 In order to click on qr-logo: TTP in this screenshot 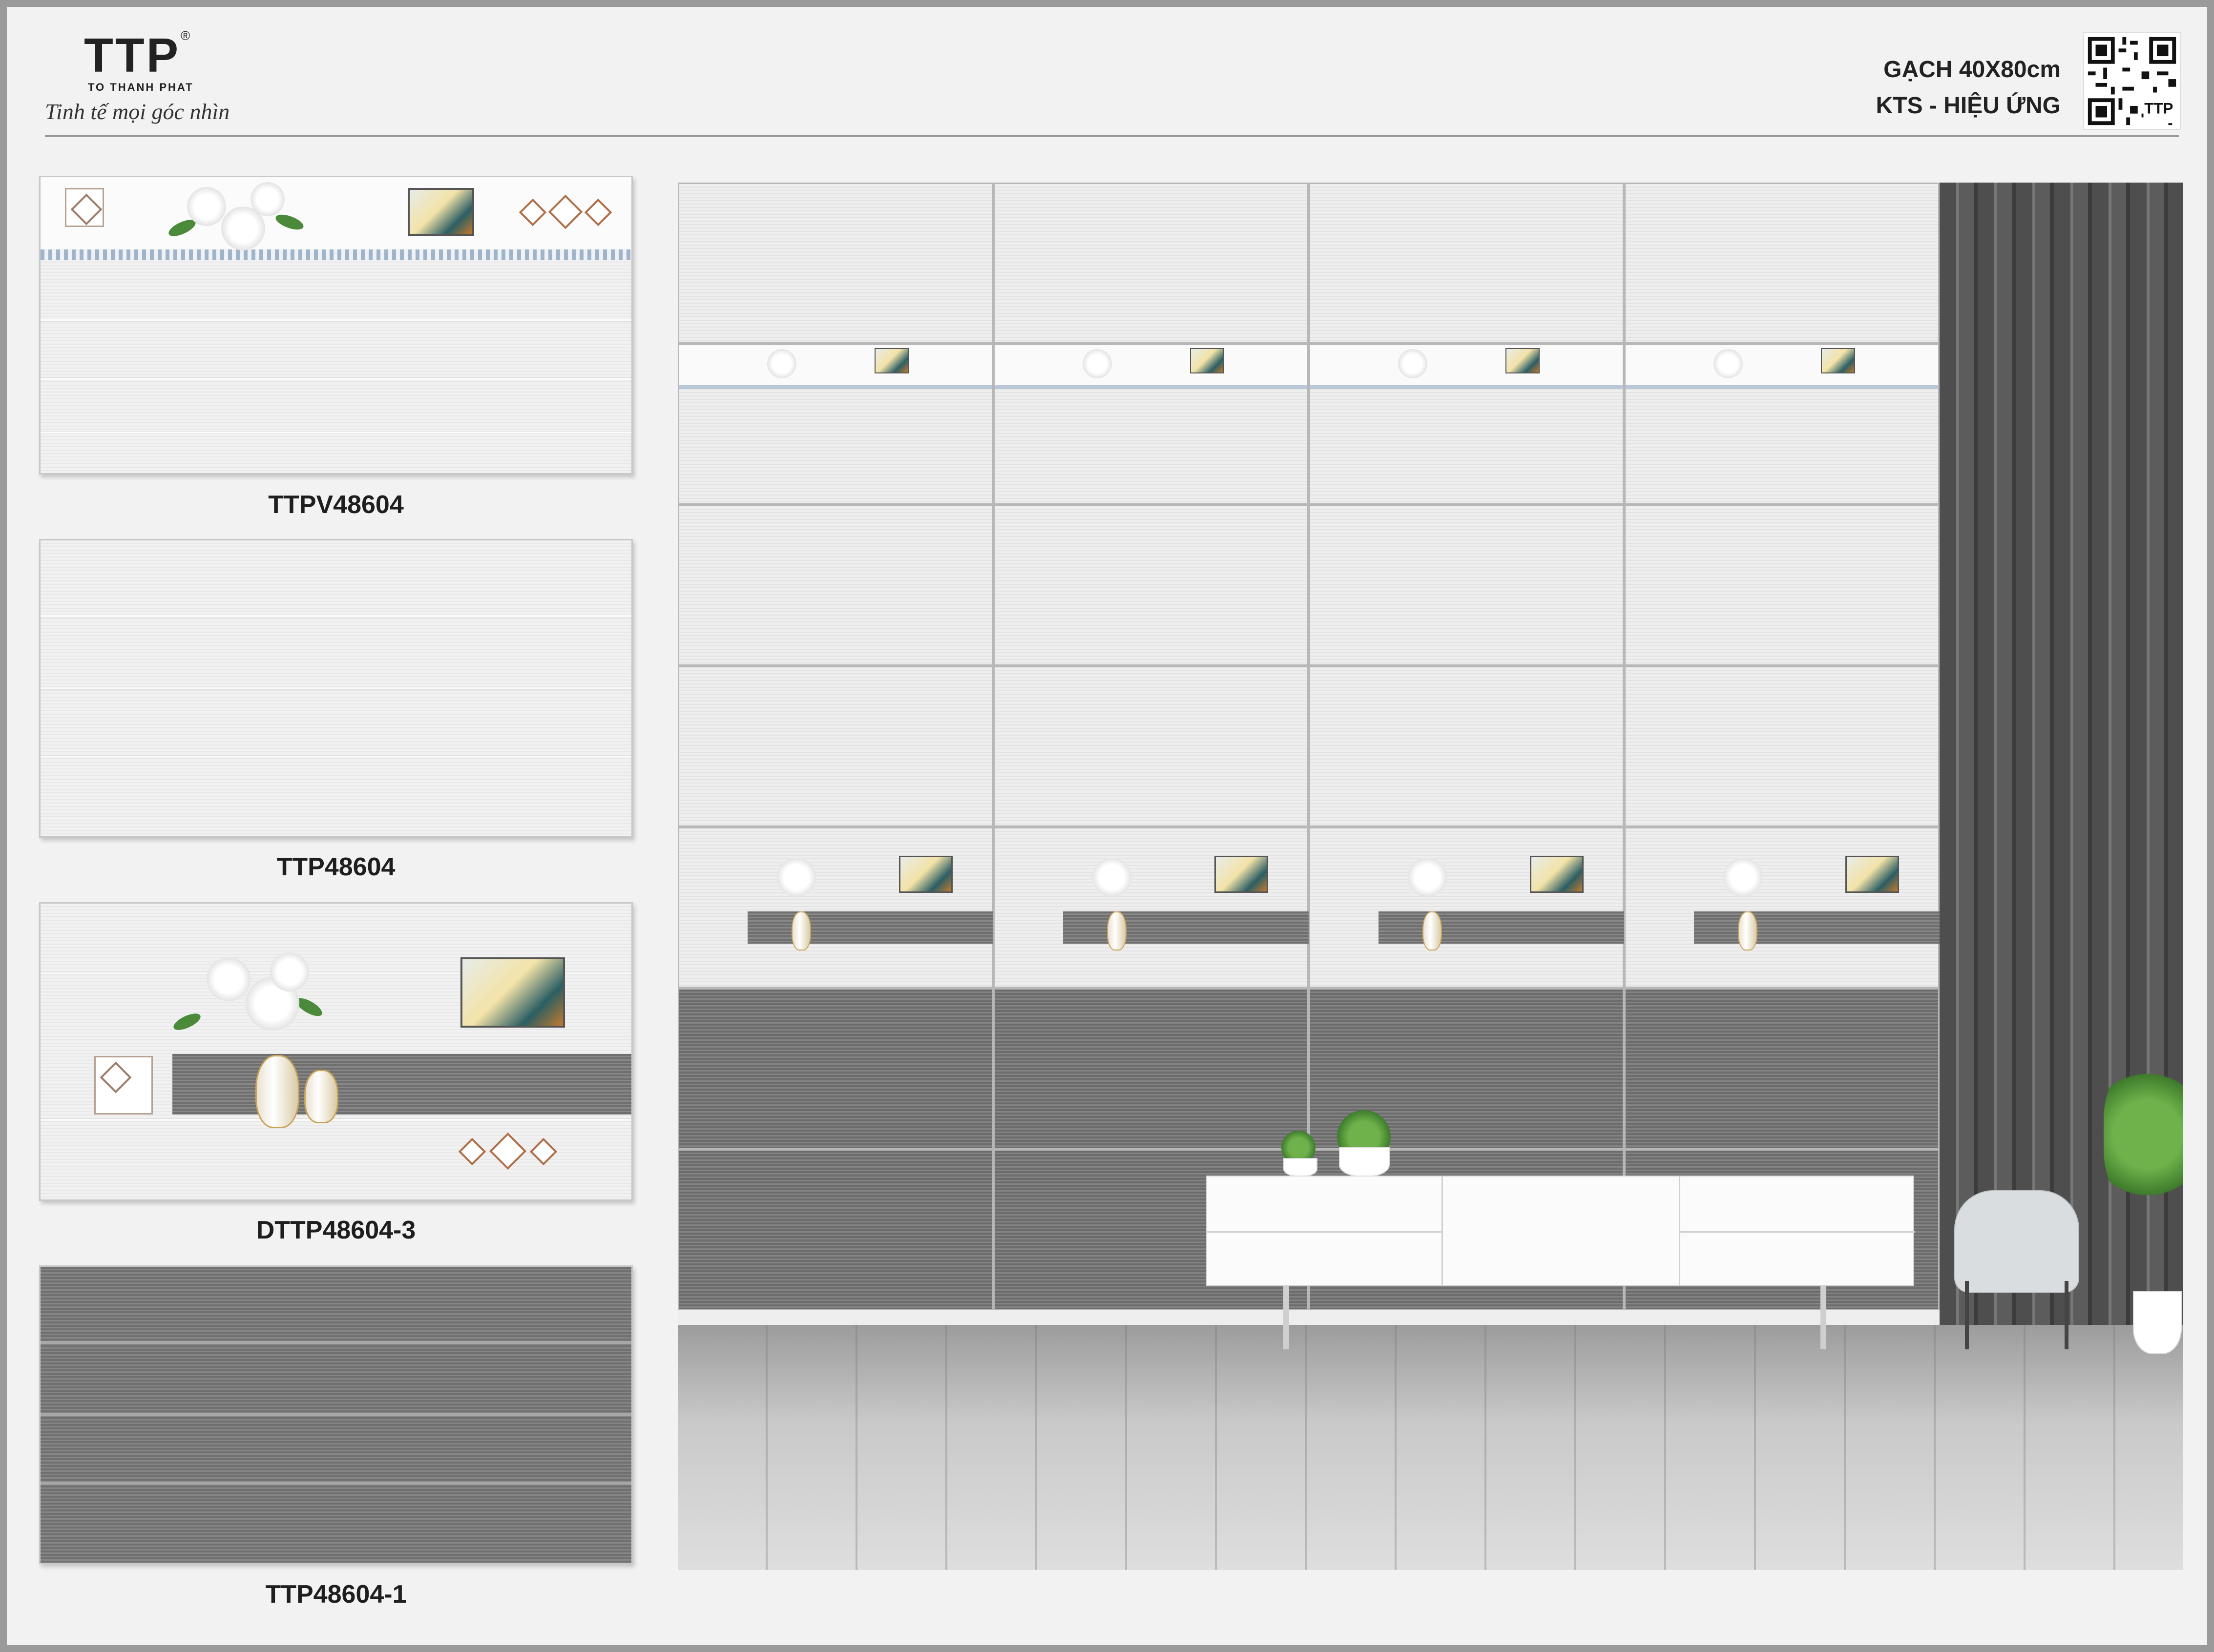, I will do `click(2158, 108)`.